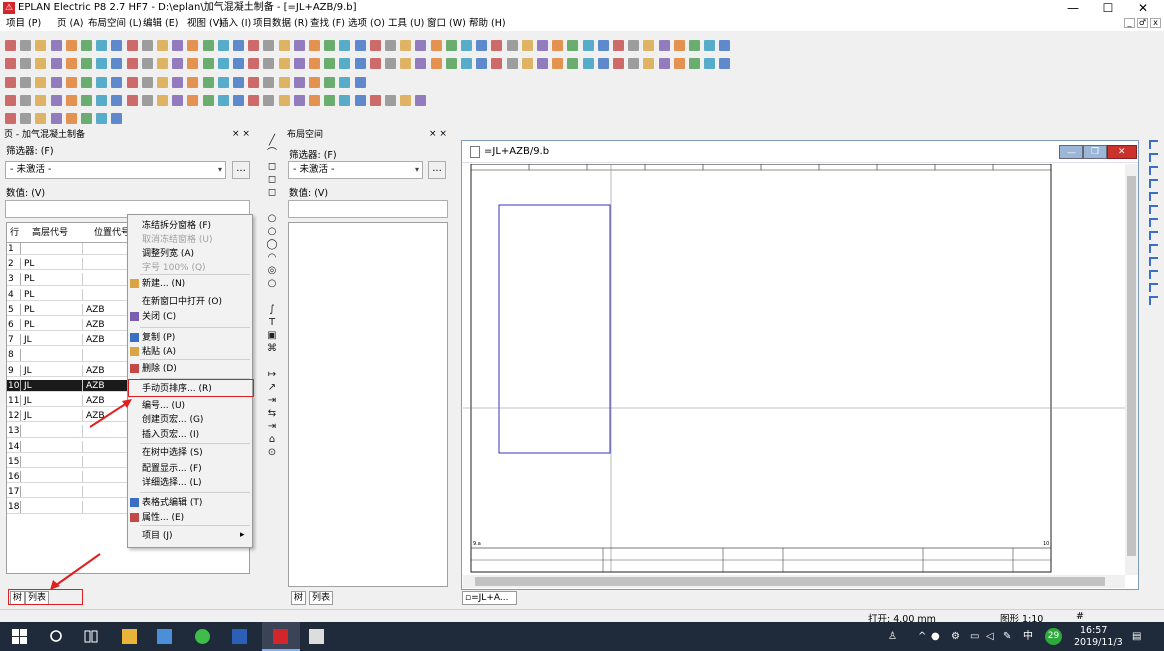 The width and height of the screenshot is (1164, 651). I want to click on windows-start-icon, so click(19, 636).